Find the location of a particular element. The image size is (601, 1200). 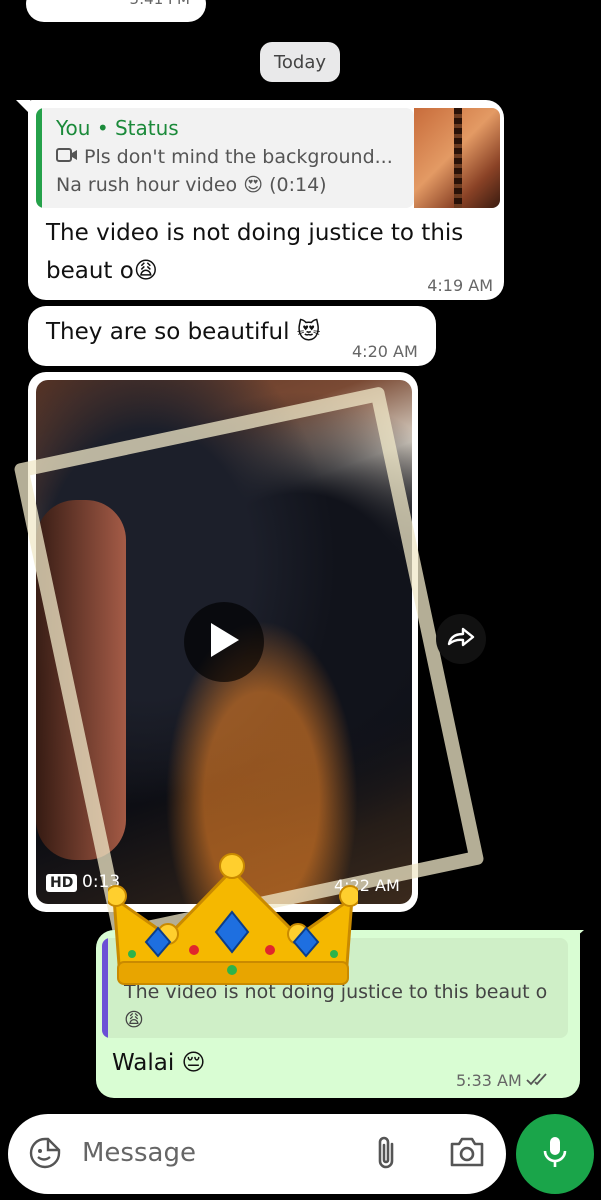

camera-icon is located at coordinates (467, 1154).